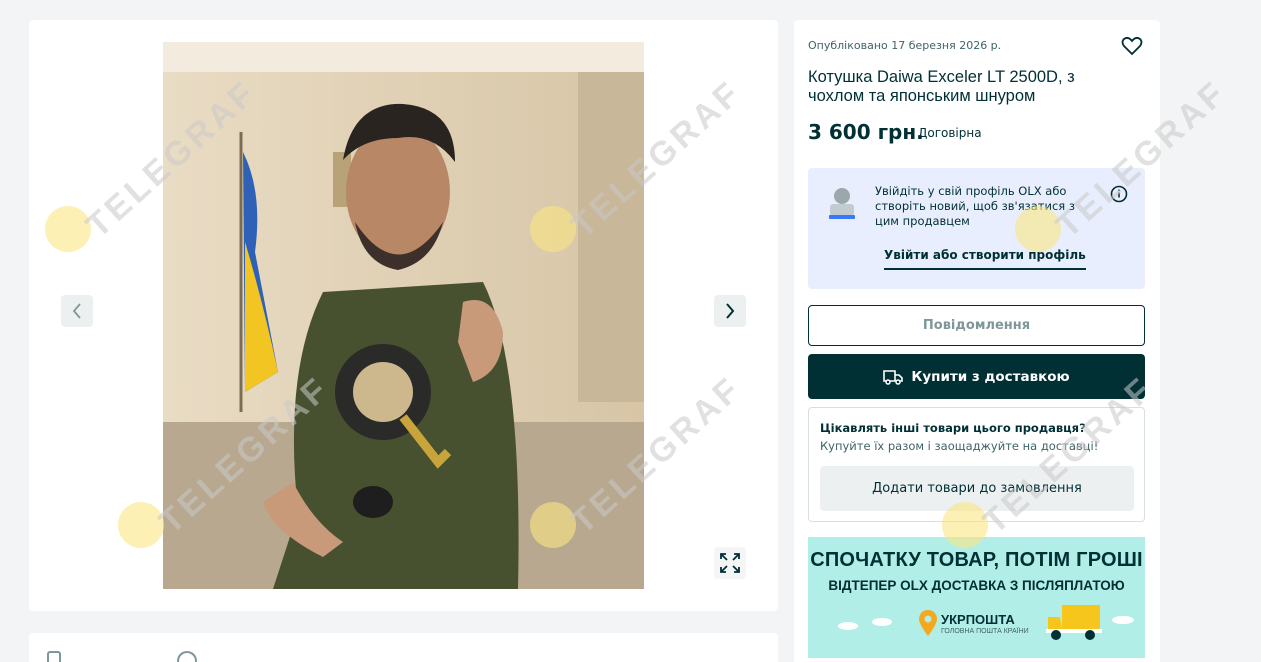 This screenshot has width=1261, height=662. I want to click on delivery-truck-icon, so click(1074, 622).